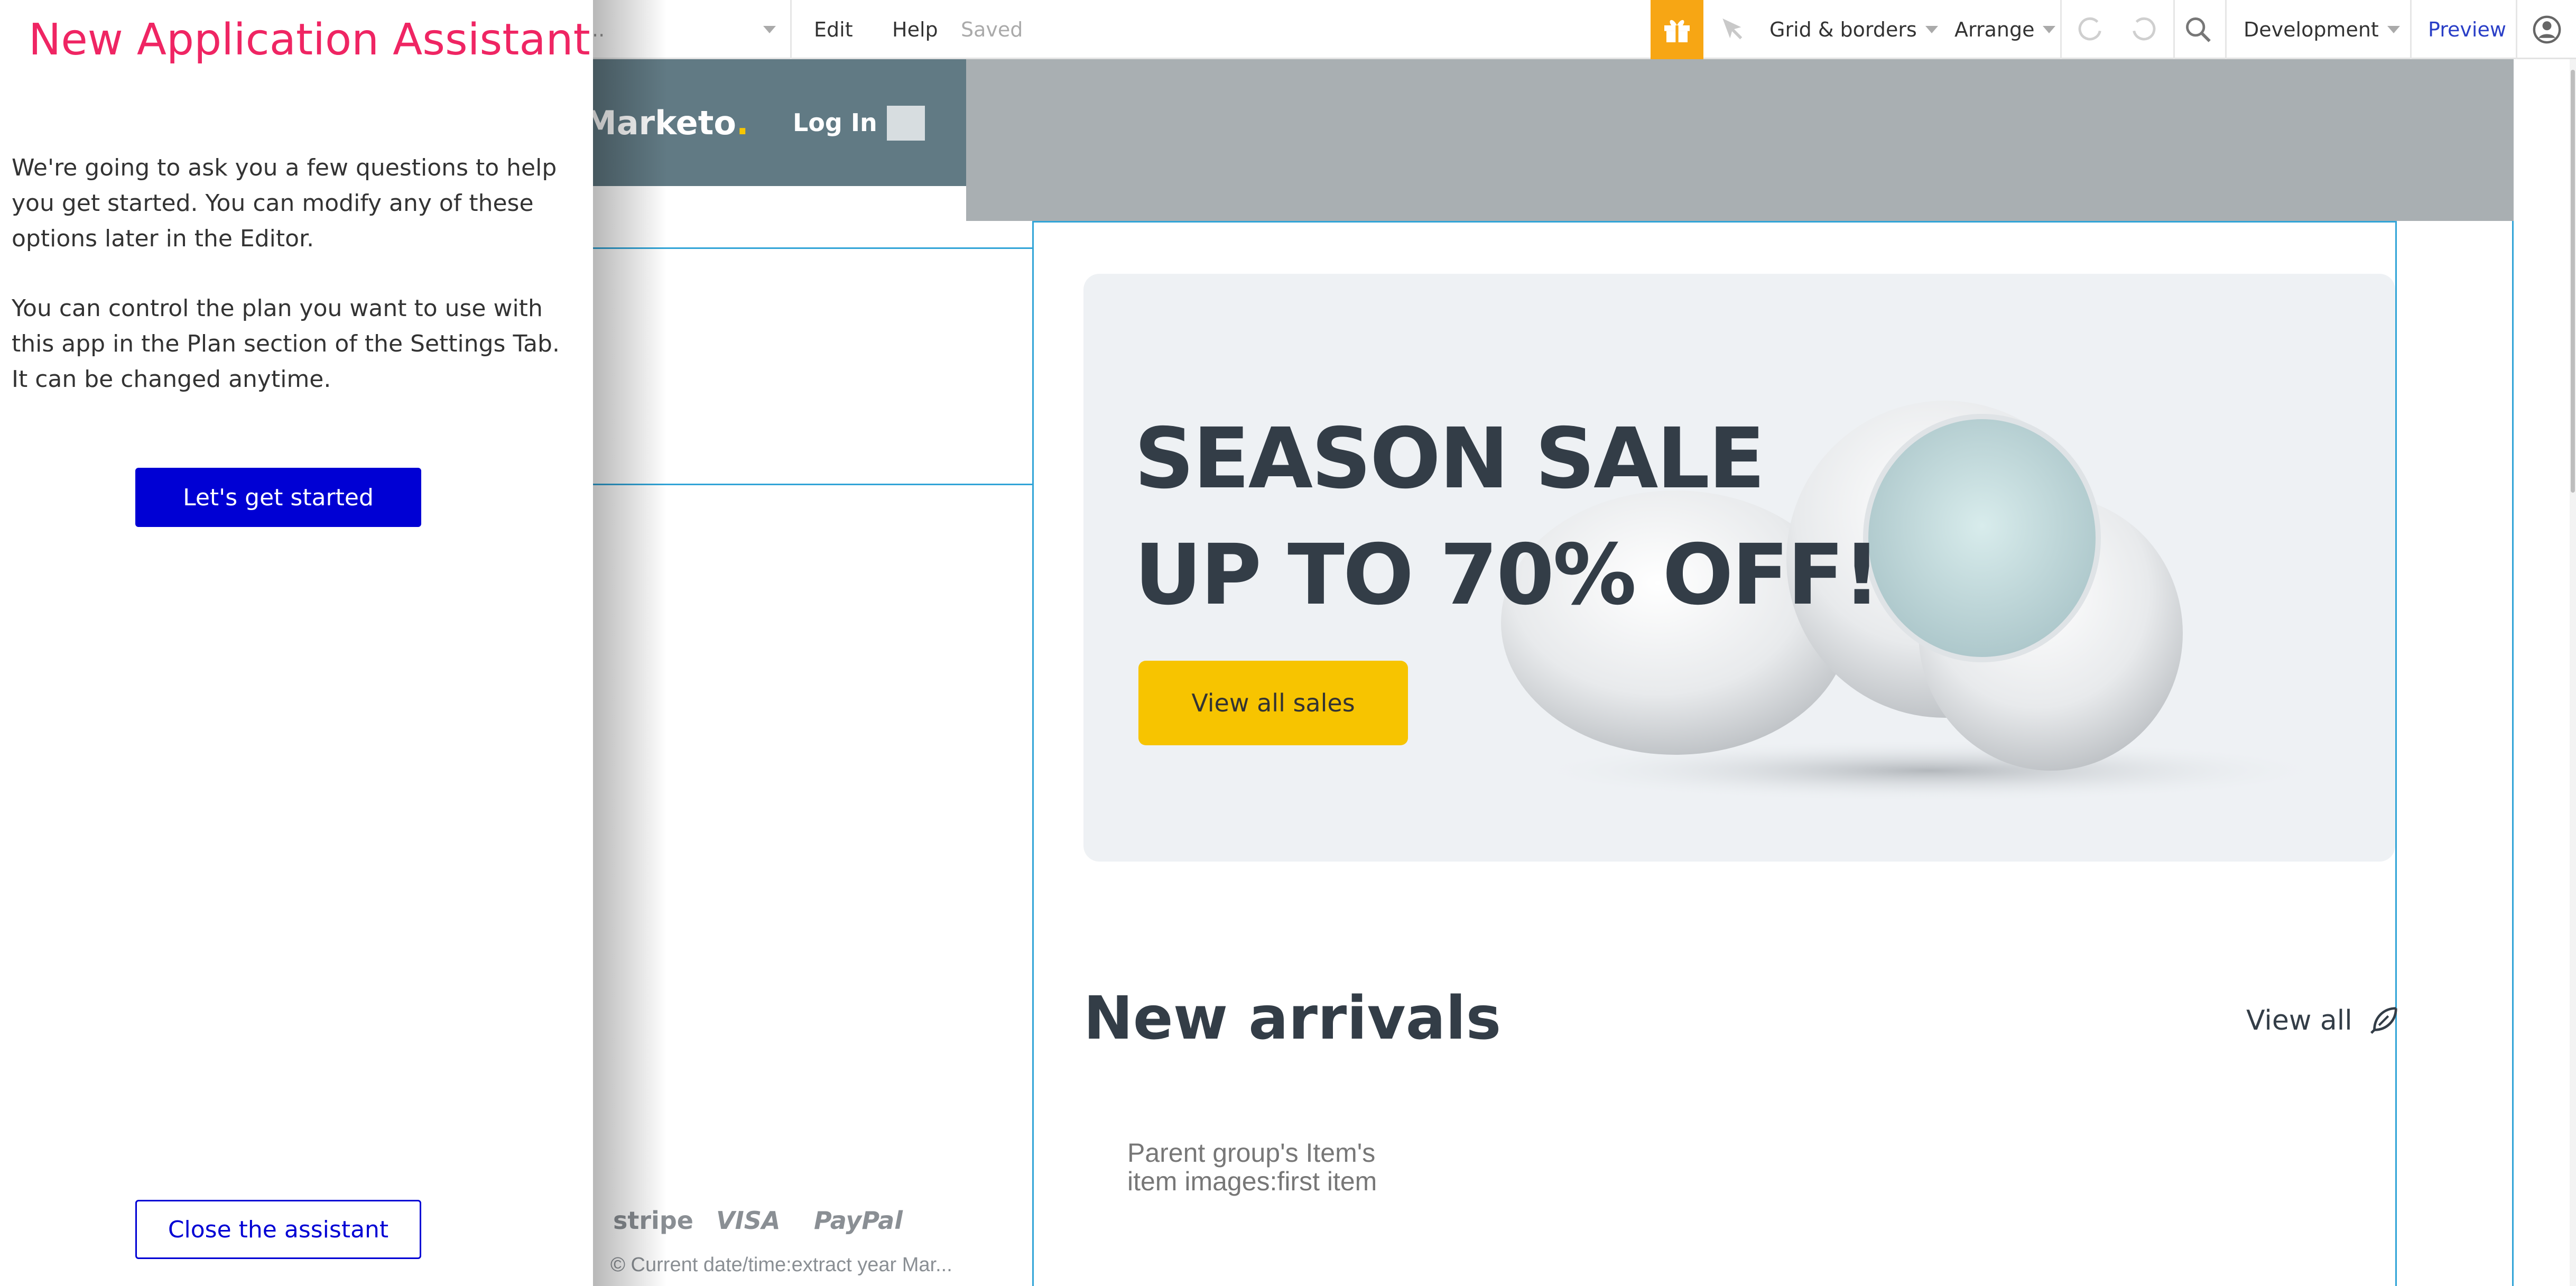 The height and width of the screenshot is (1286, 2576). Describe the element at coordinates (2513, 753) in the screenshot. I see `page-boundary-line` at that location.